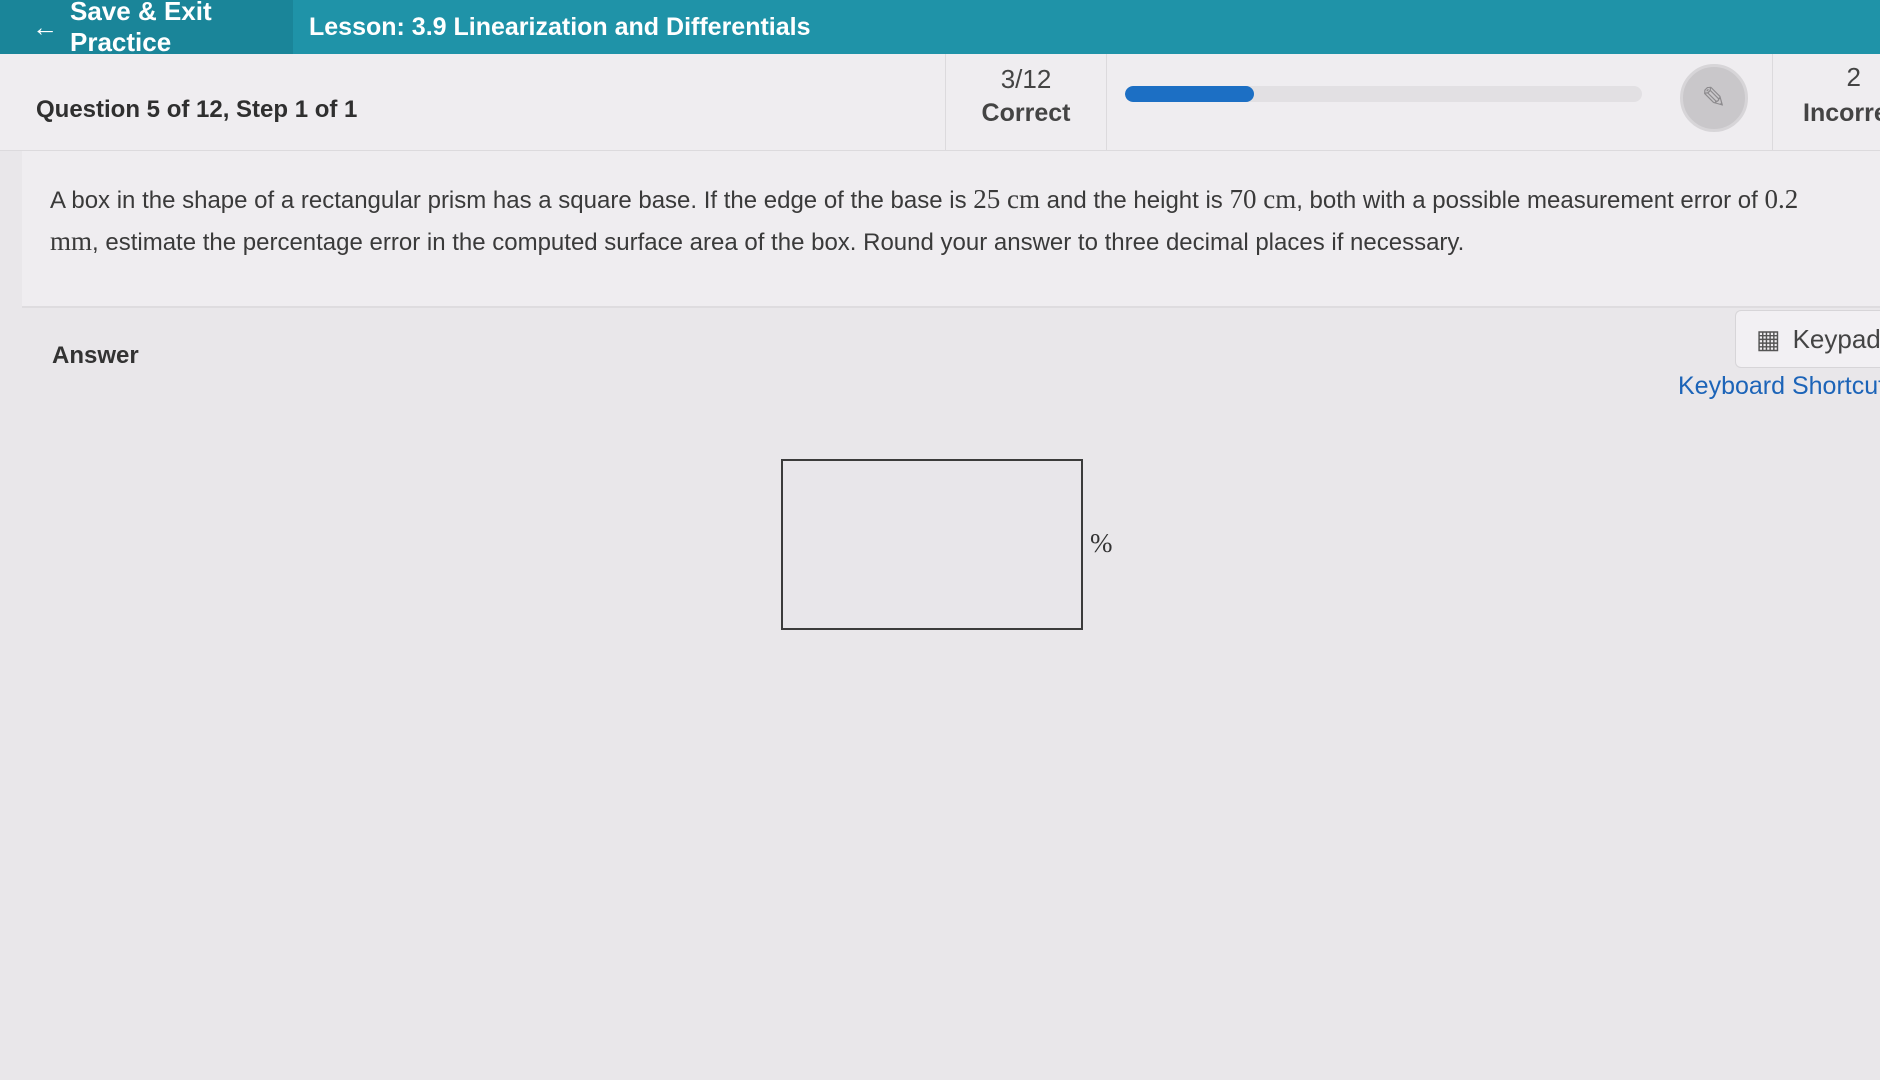 This screenshot has height=1080, width=1880. I want to click on left-arrow-icon: ←, so click(45, 26).